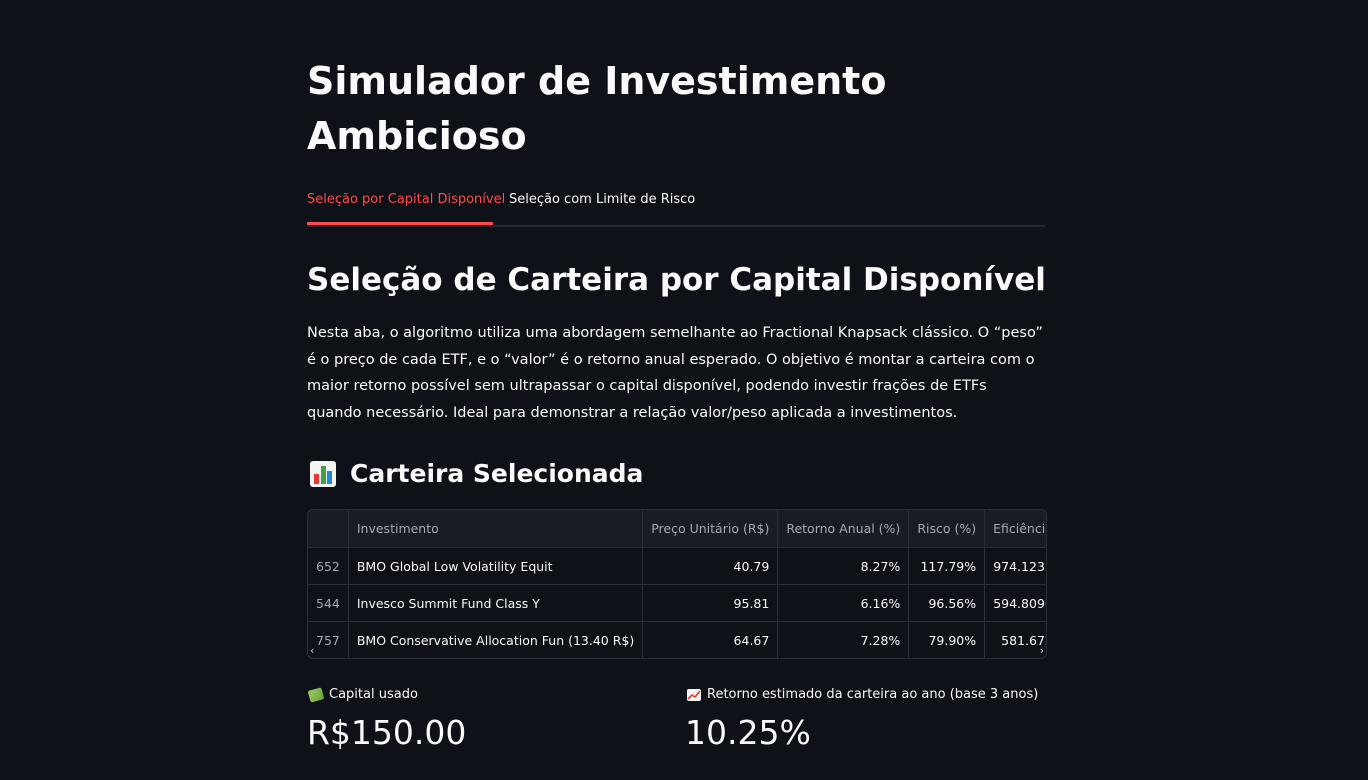 Image resolution: width=1368 pixels, height=780 pixels. I want to click on capital-metric-label: Capital usado, so click(362, 695).